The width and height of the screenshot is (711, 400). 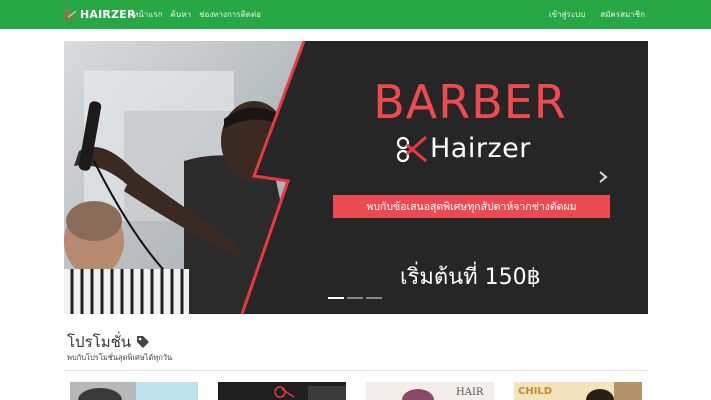 I want to click on carousel-indicators, so click(x=355, y=298).